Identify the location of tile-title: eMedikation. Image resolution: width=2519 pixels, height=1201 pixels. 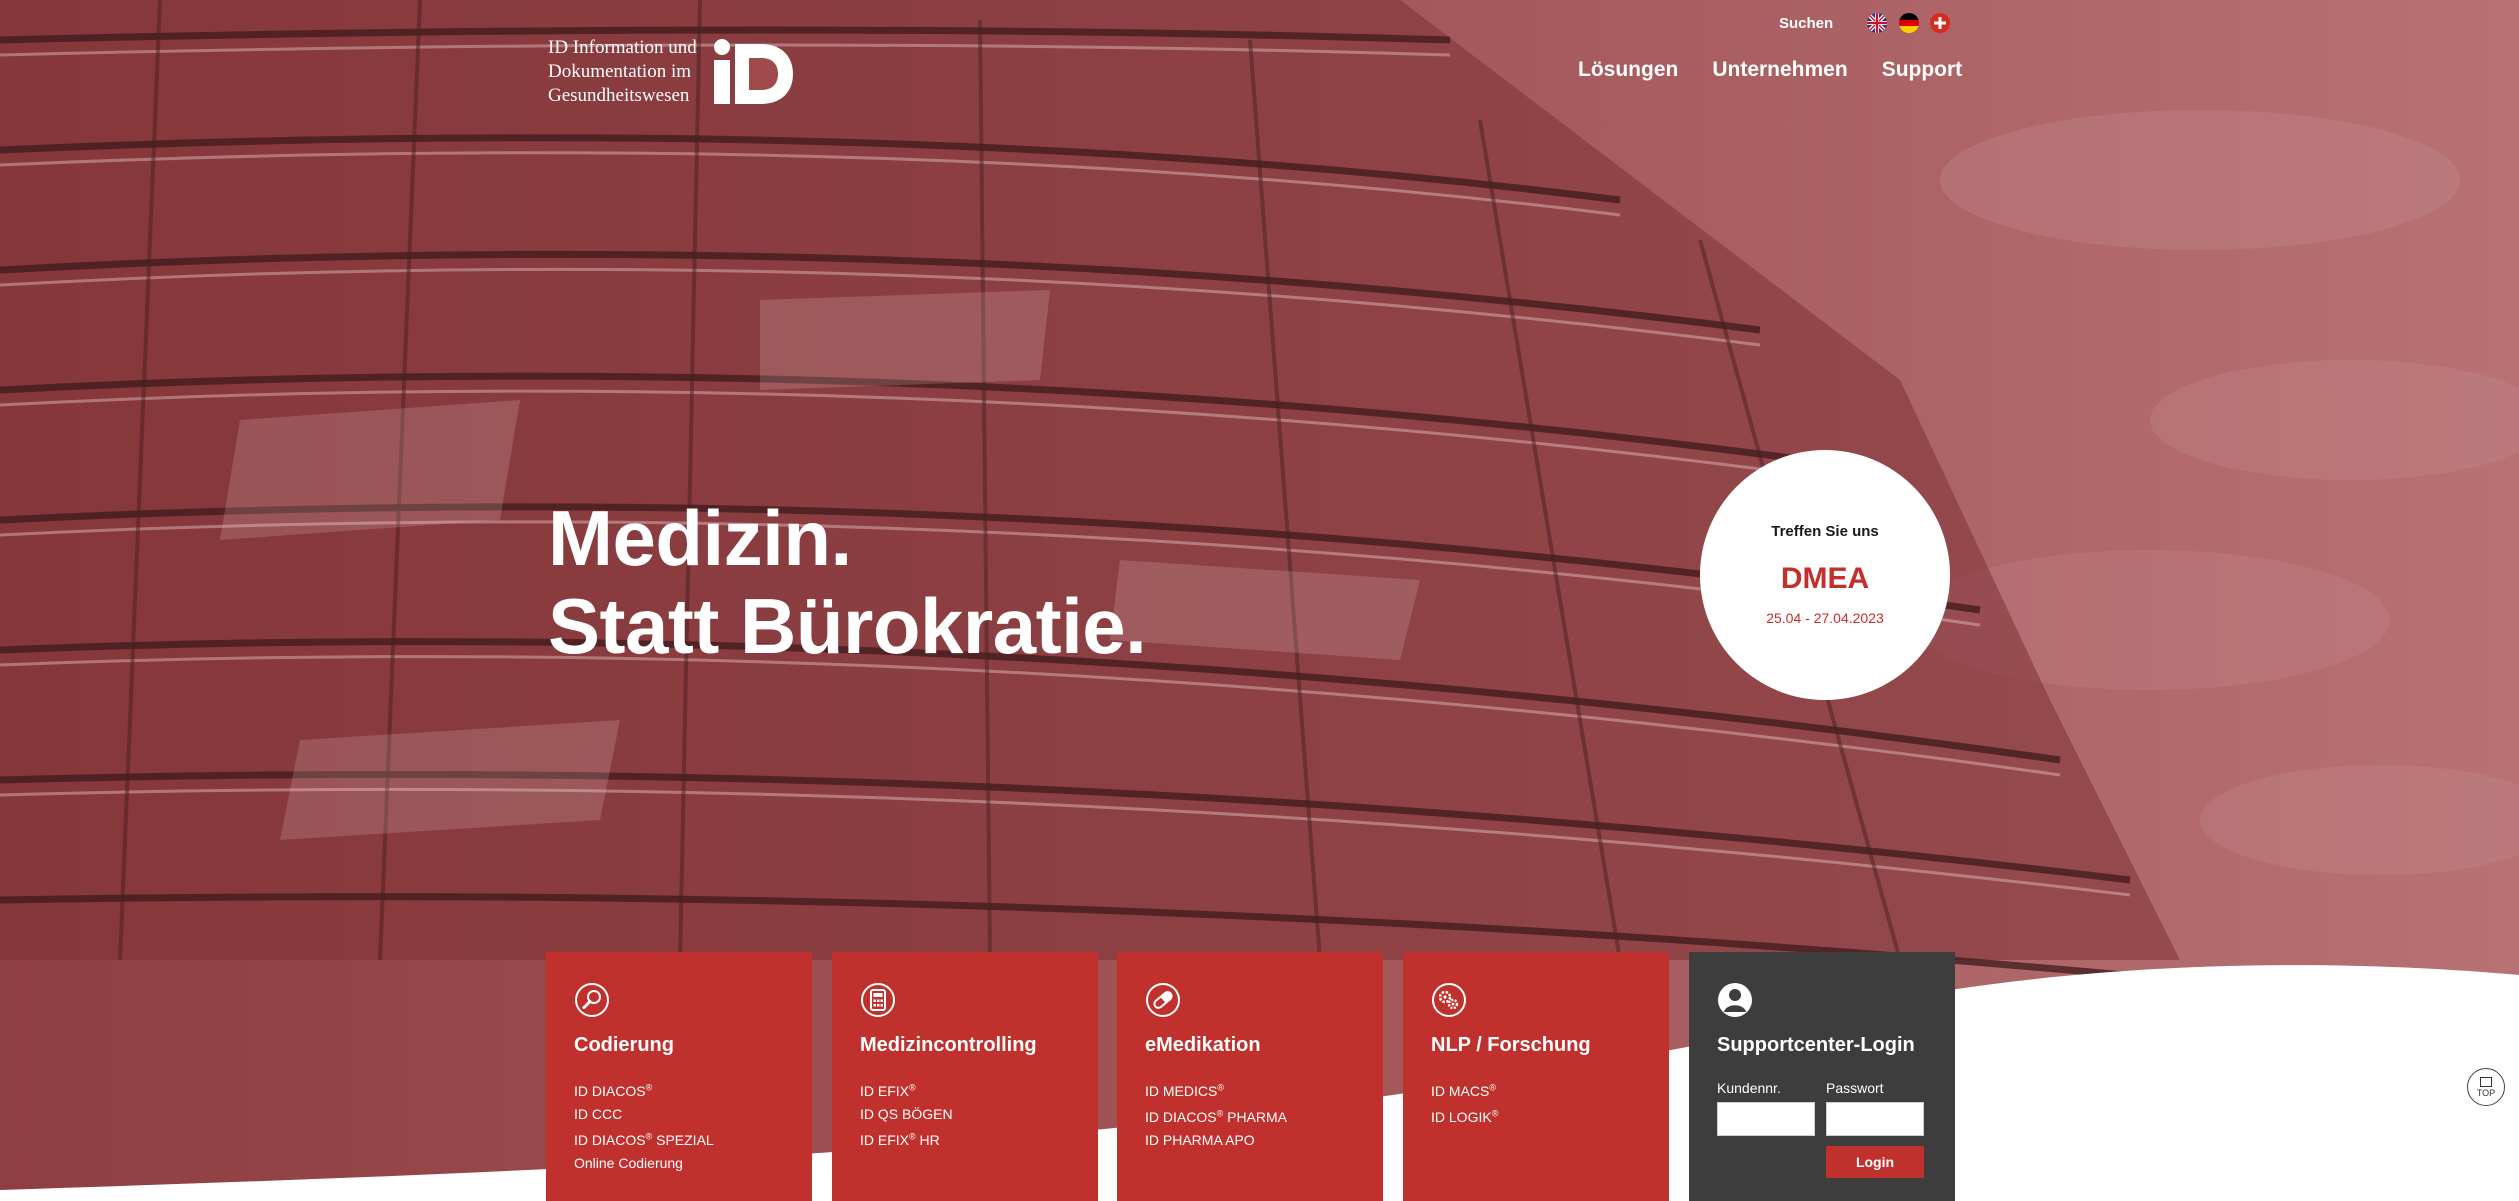
(1203, 1045).